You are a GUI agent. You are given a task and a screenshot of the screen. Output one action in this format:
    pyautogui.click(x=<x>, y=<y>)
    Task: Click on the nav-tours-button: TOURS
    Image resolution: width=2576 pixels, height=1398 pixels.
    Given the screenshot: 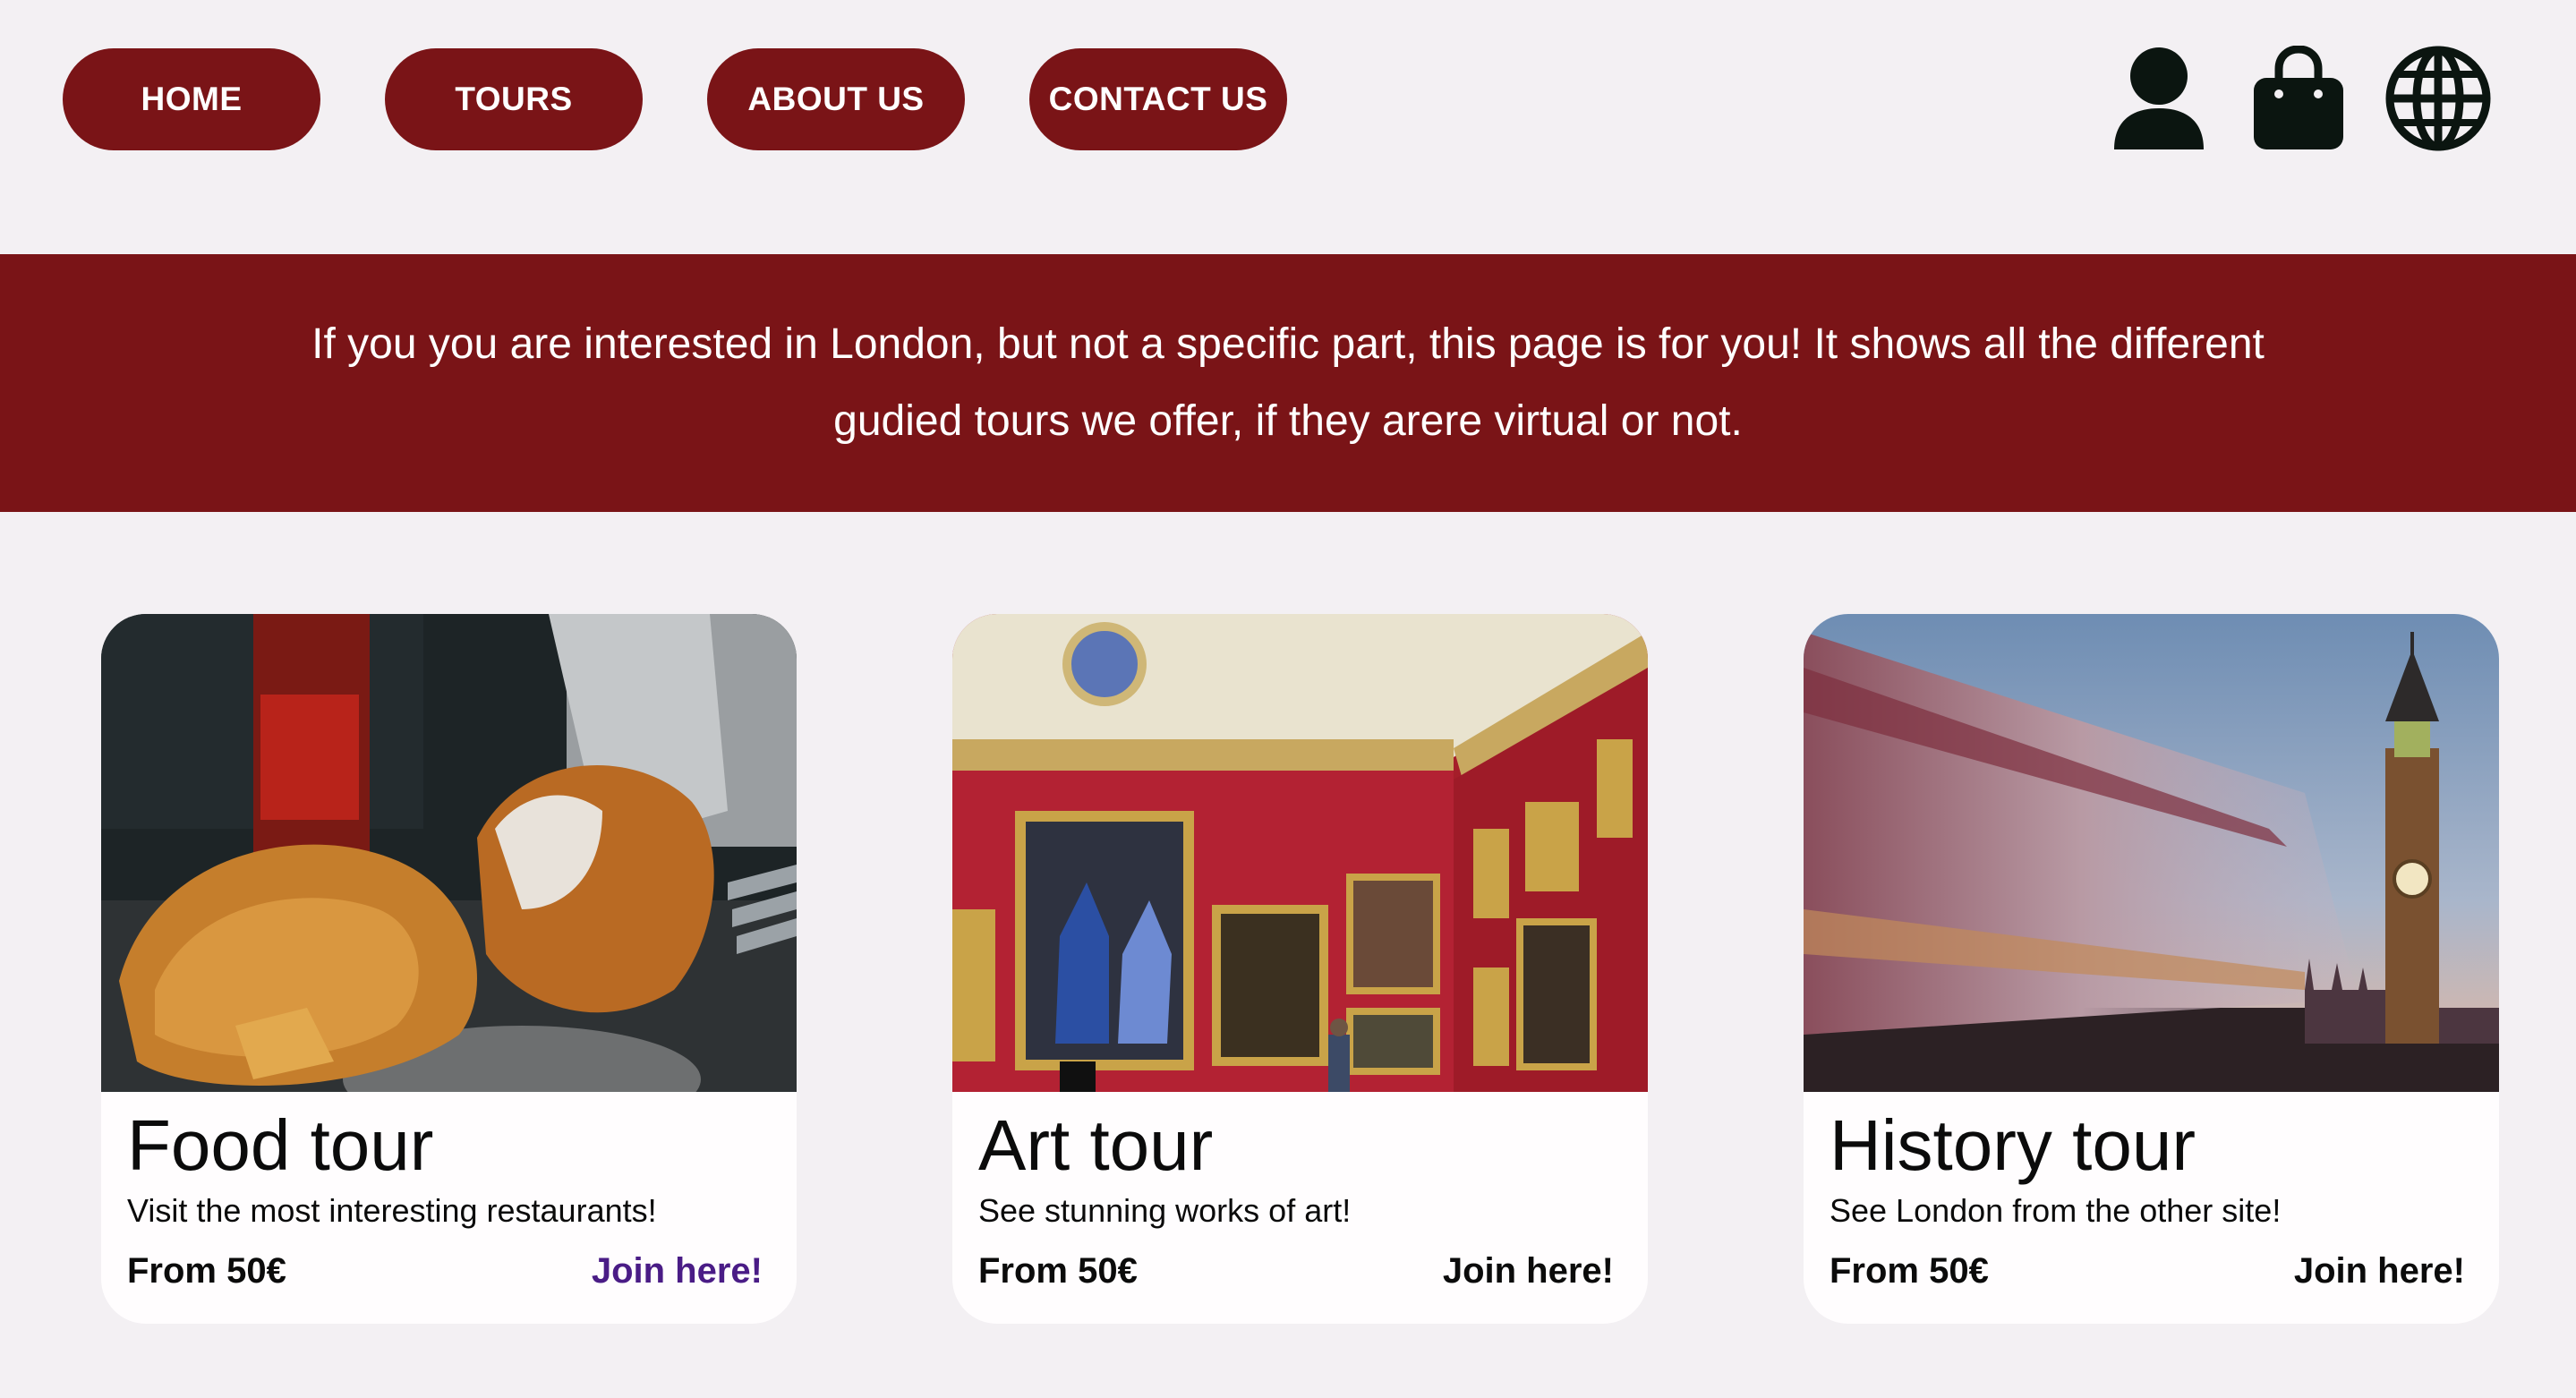 What is the action you would take?
    pyautogui.click(x=514, y=99)
    